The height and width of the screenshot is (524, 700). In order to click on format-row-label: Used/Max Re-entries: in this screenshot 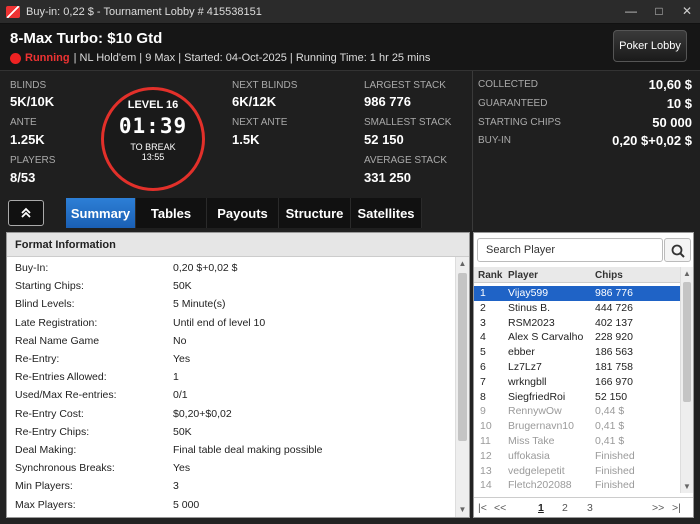, I will do `click(66, 395)`.